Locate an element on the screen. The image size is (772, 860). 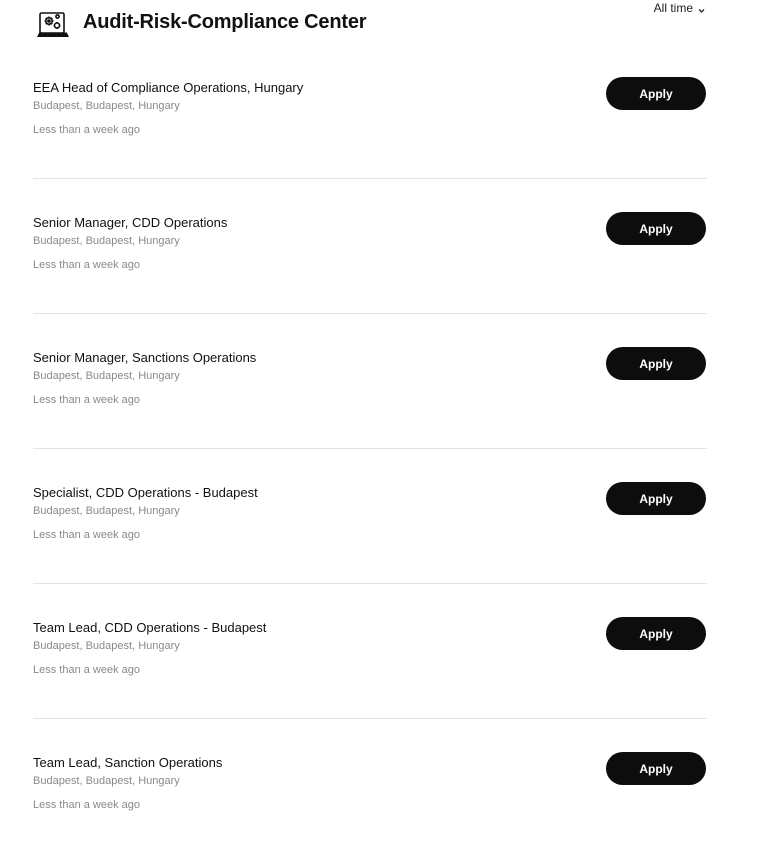
page-header: Audit-Risk-Compliance Center All time is located at coordinates (377, 22).